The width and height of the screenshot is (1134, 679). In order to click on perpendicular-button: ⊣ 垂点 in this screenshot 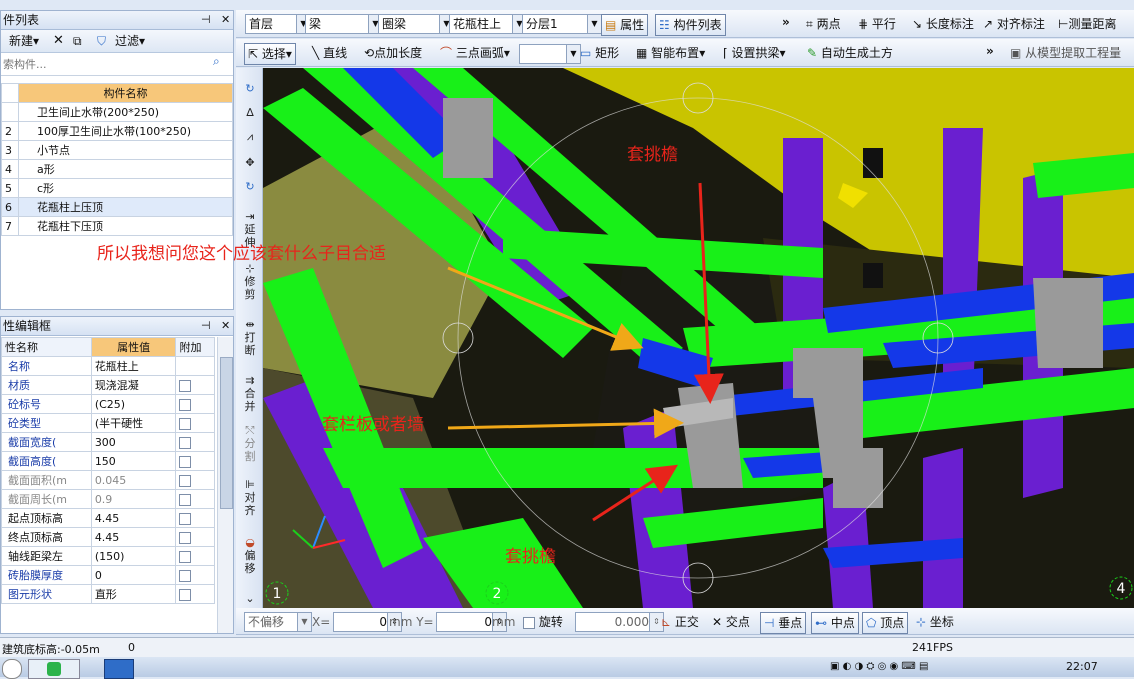, I will do `click(783, 623)`.